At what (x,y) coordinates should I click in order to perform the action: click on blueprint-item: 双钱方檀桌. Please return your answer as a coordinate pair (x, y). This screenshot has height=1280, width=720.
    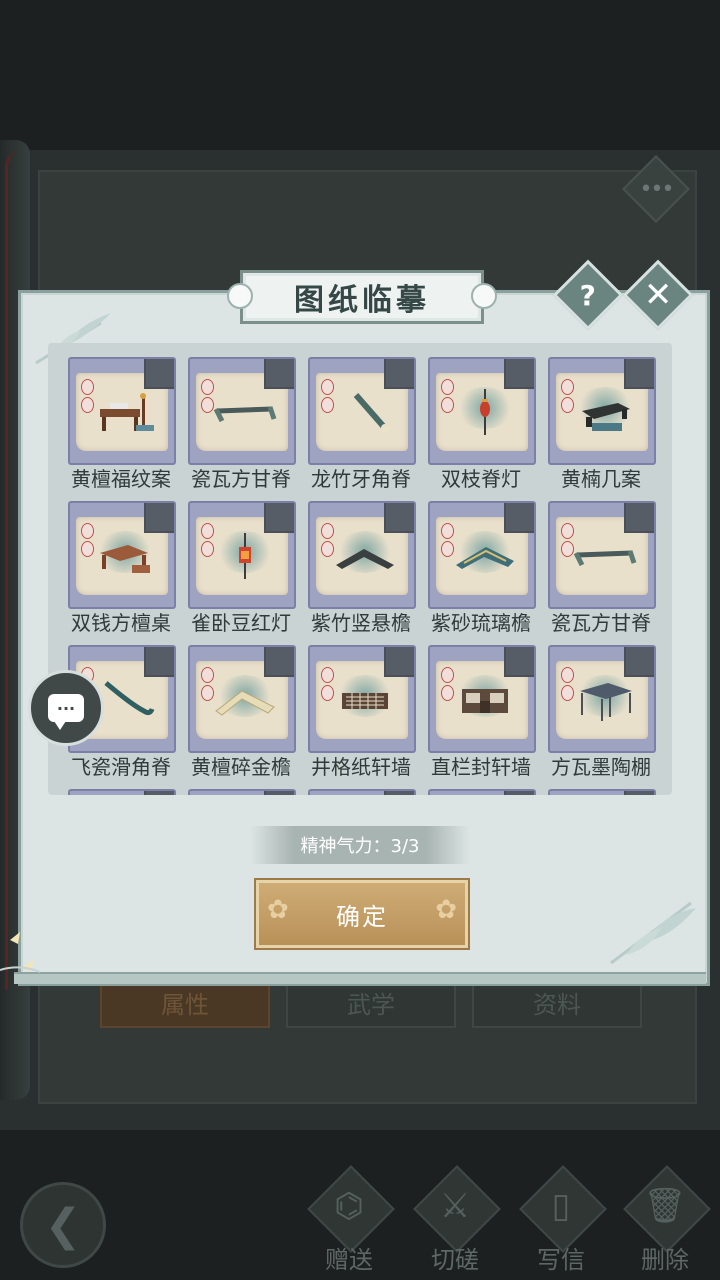
    Looking at the image, I should click on (122, 571).